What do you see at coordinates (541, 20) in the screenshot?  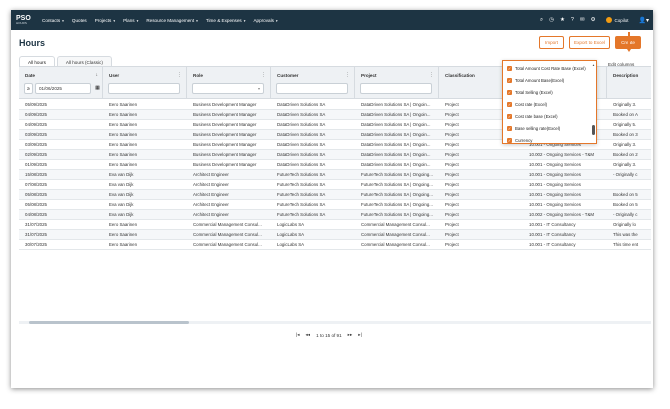 I see `search-icon: ⌕` at bounding box center [541, 20].